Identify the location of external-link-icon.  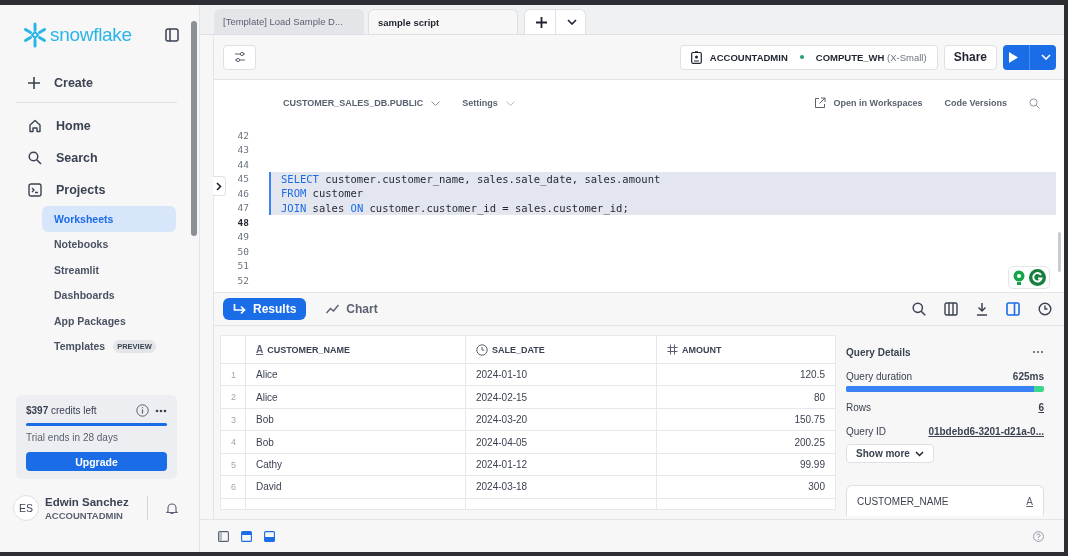
(819, 103).